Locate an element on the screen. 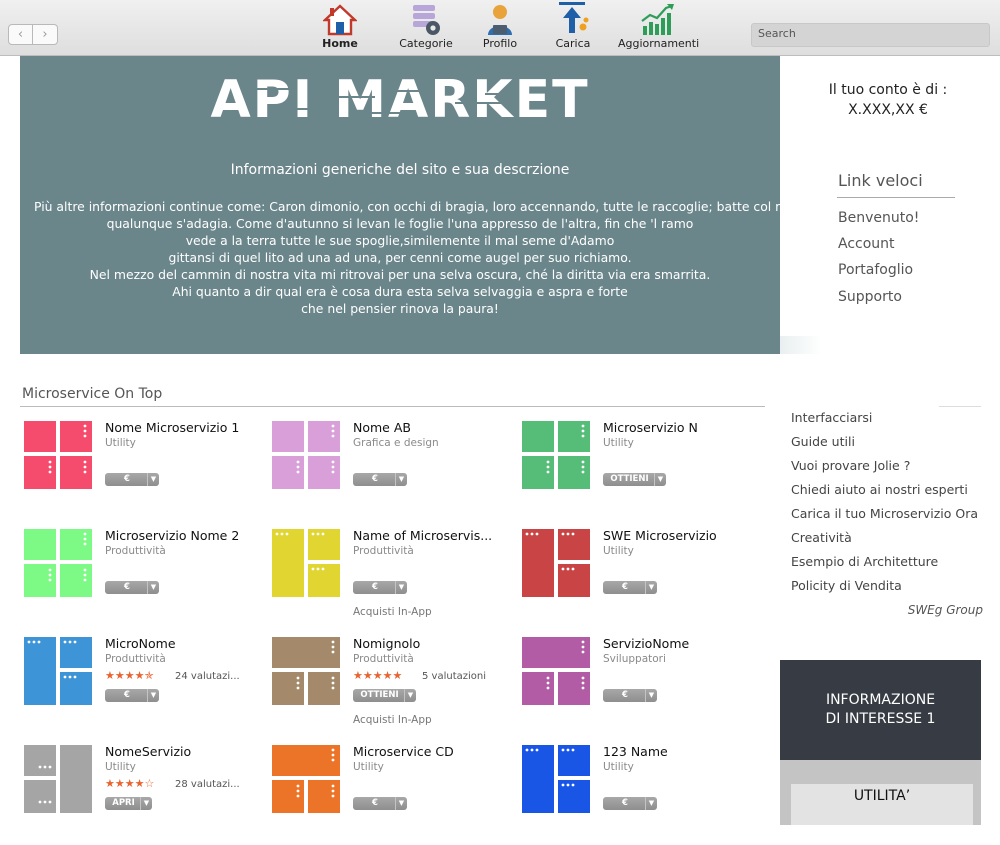 This screenshot has height=845, width=1000. quick-link-portafoglio: Portafoglio is located at coordinates (875, 270).